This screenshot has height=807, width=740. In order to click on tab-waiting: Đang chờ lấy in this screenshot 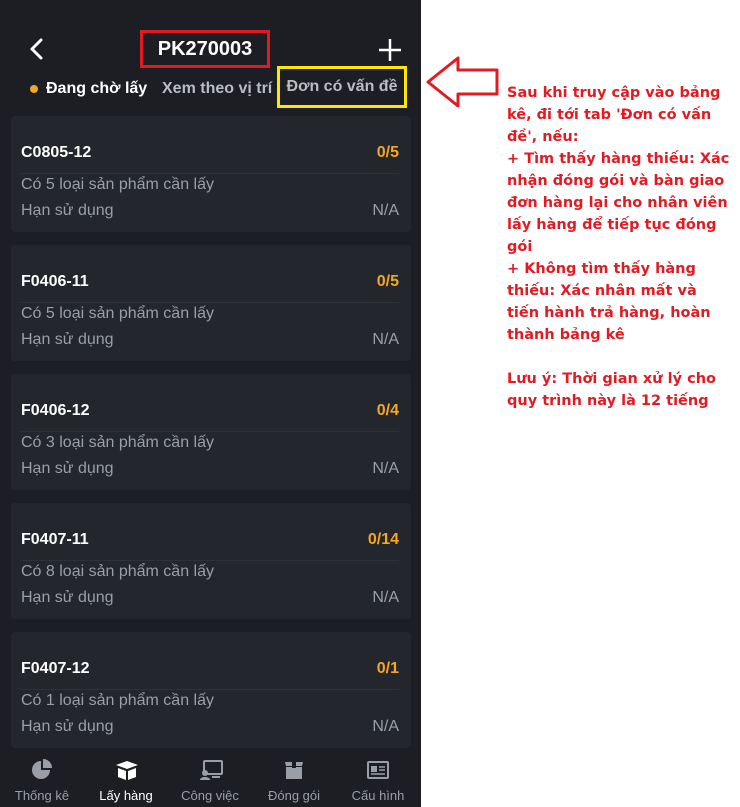, I will do `click(88, 89)`.